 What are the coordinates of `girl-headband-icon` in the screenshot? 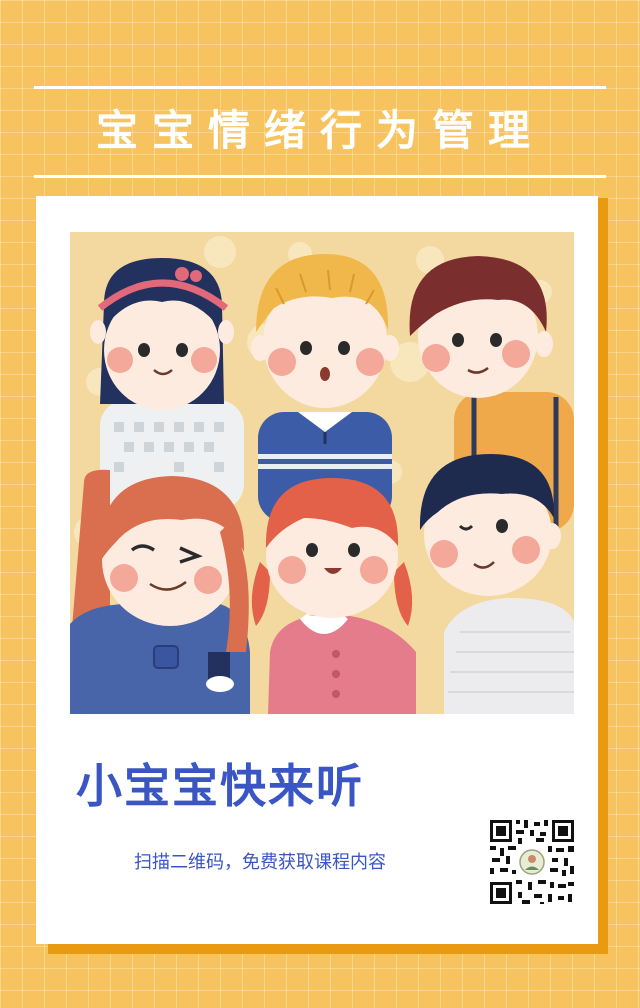 It's located at (167, 384).